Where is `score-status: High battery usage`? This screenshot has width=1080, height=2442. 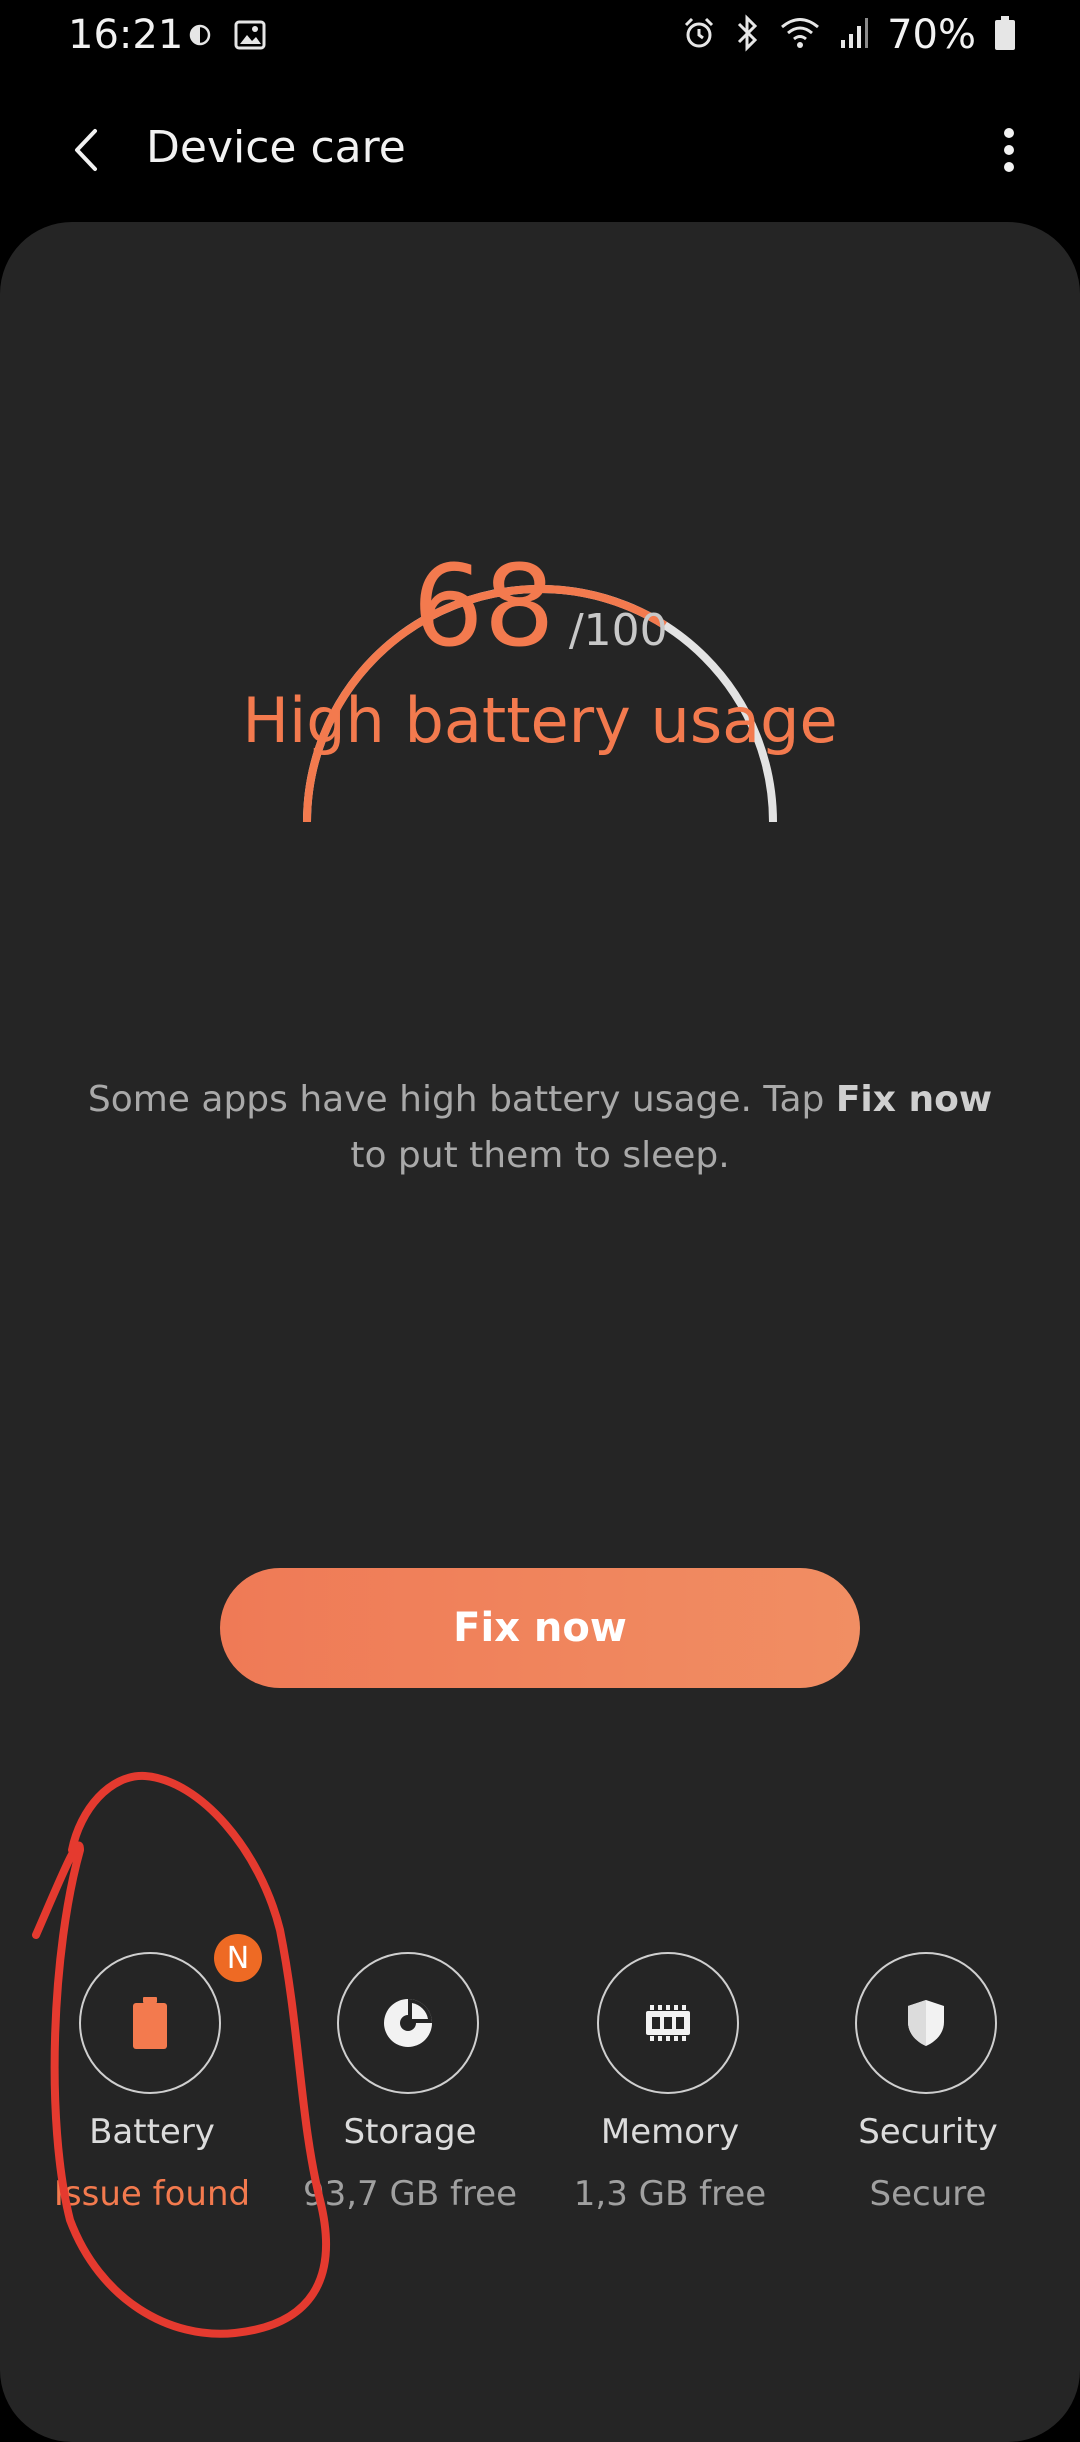
score-status: High battery usage is located at coordinates (540, 720).